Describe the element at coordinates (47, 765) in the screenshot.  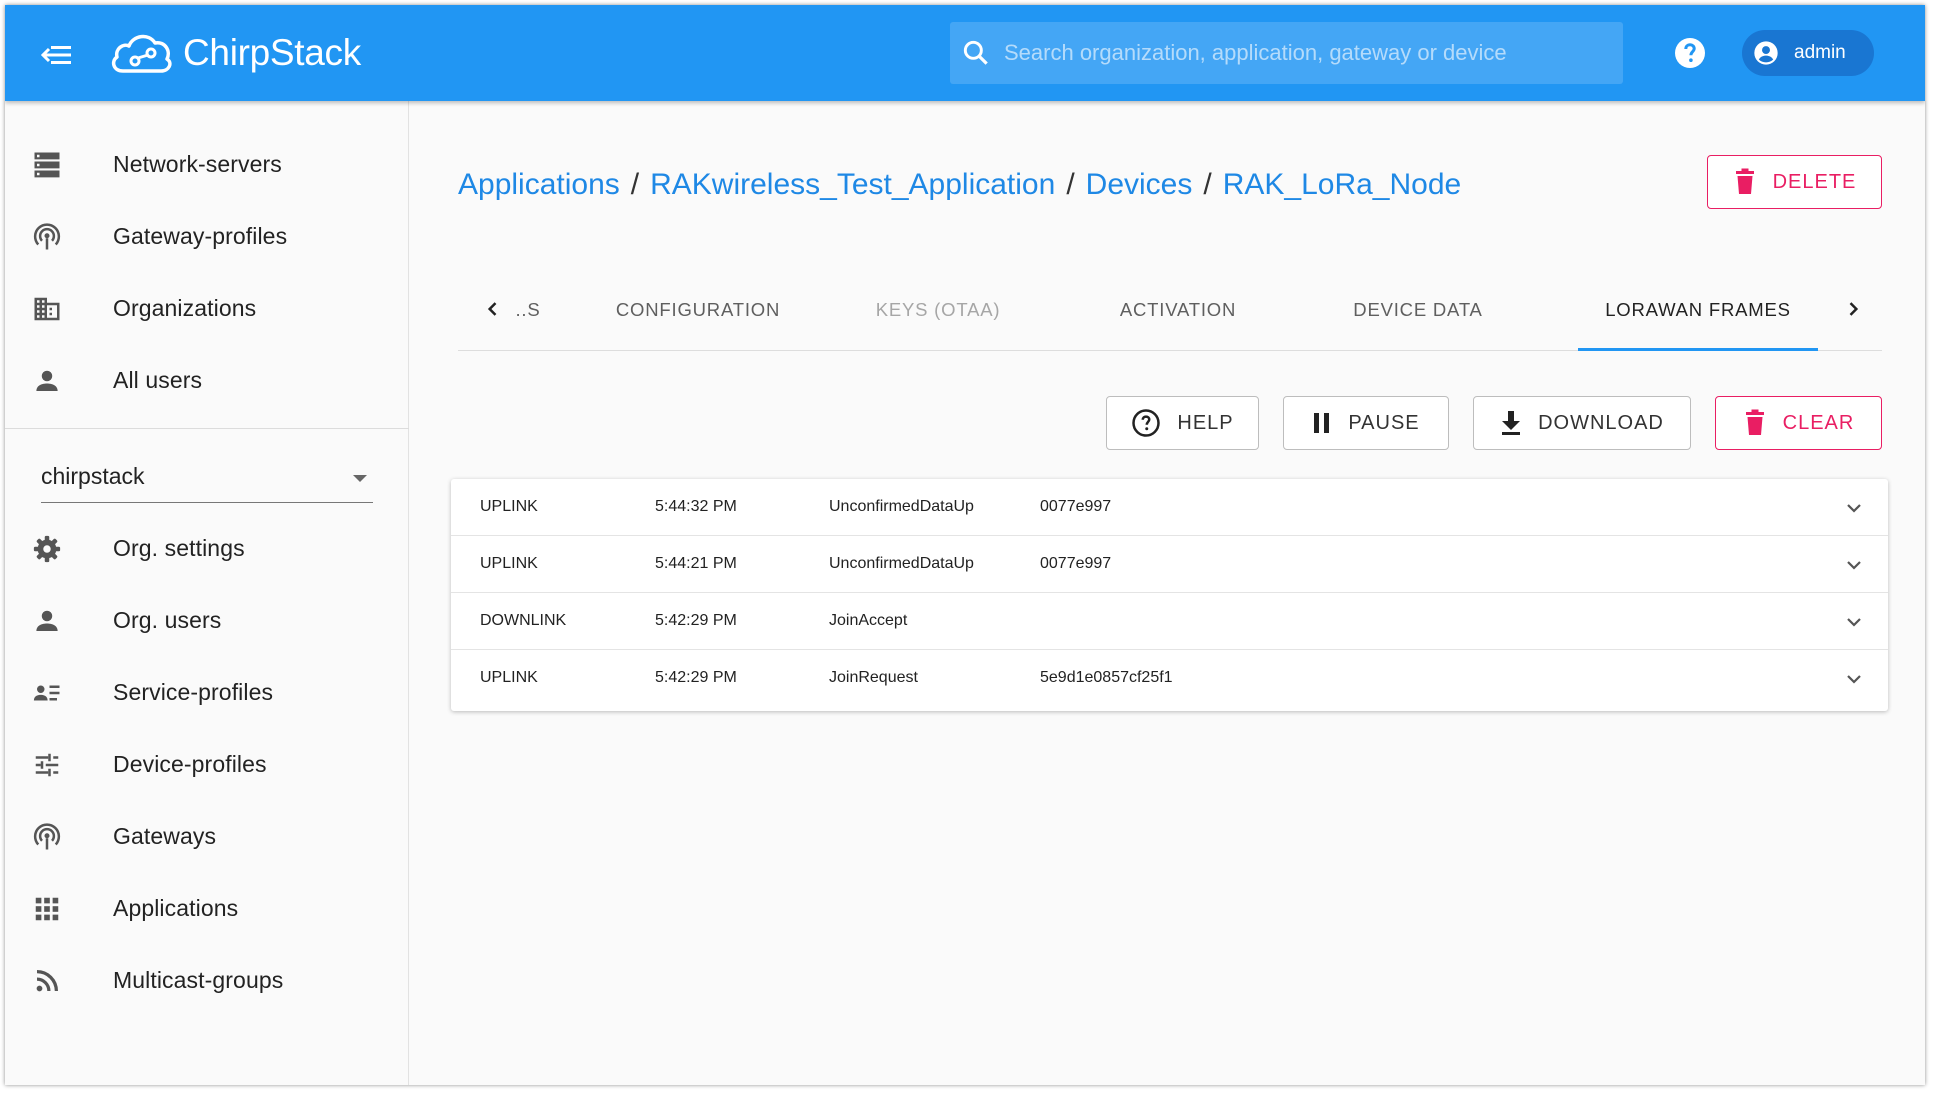
I see `tune-icon` at that location.